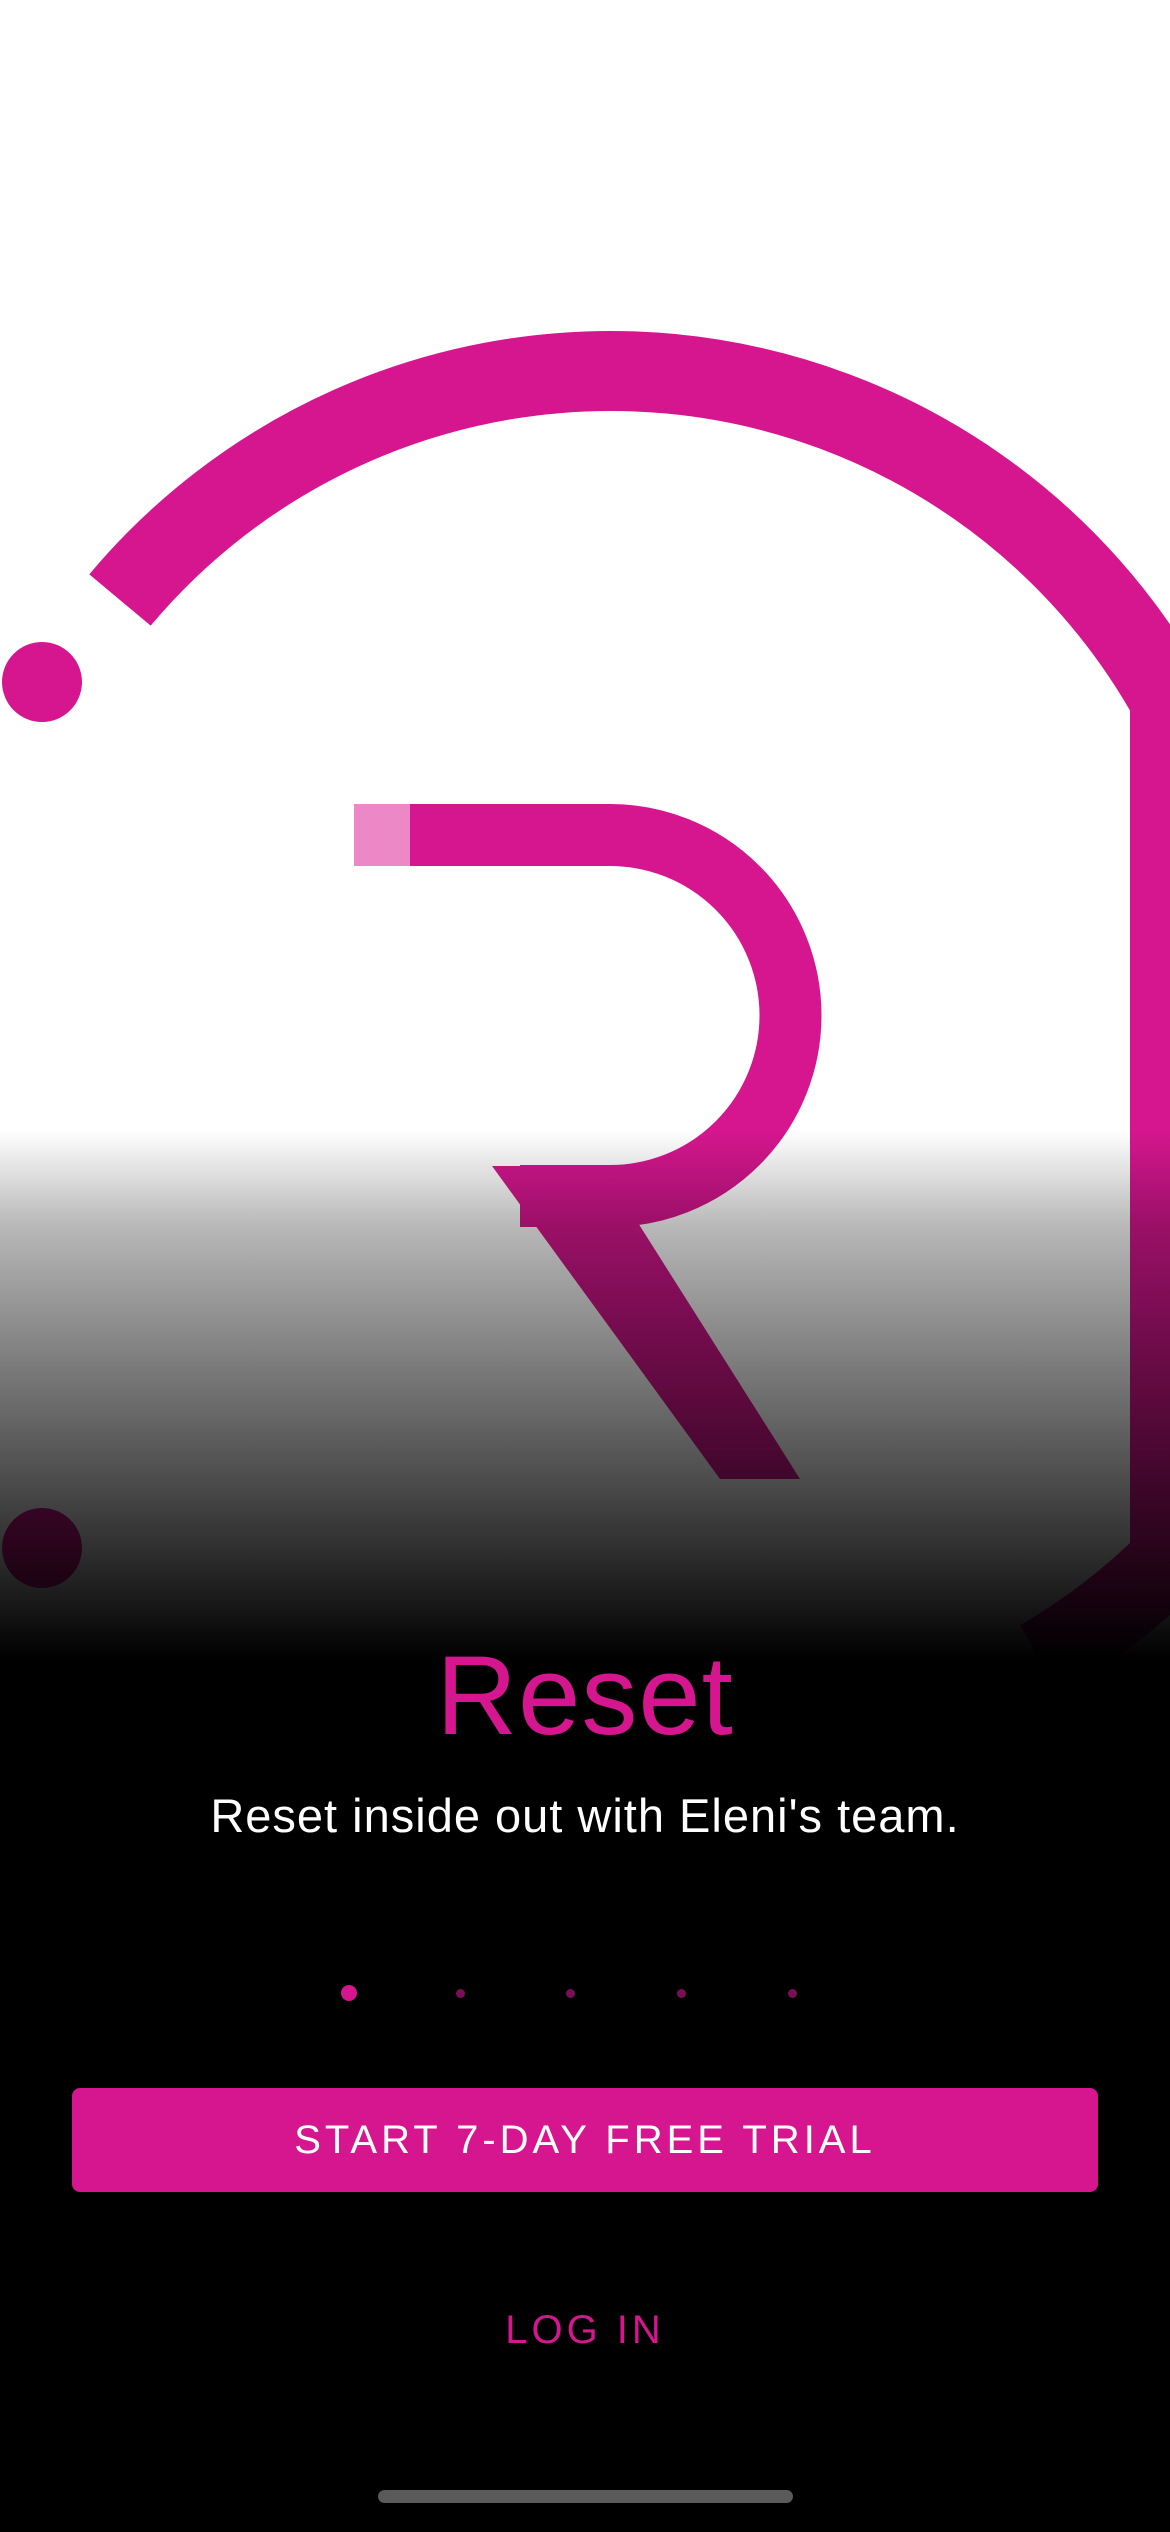  What do you see at coordinates (585, 1815) in the screenshot?
I see `app-tagline: Reset inside out with Eleni's team.` at bounding box center [585, 1815].